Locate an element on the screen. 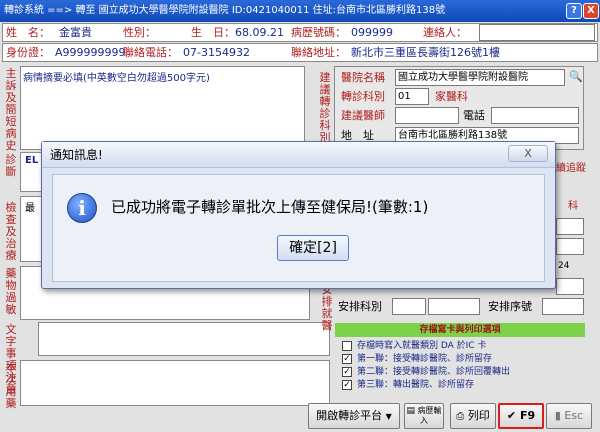 This screenshot has height=432, width=600. print-label: 列印 is located at coordinates (478, 415).